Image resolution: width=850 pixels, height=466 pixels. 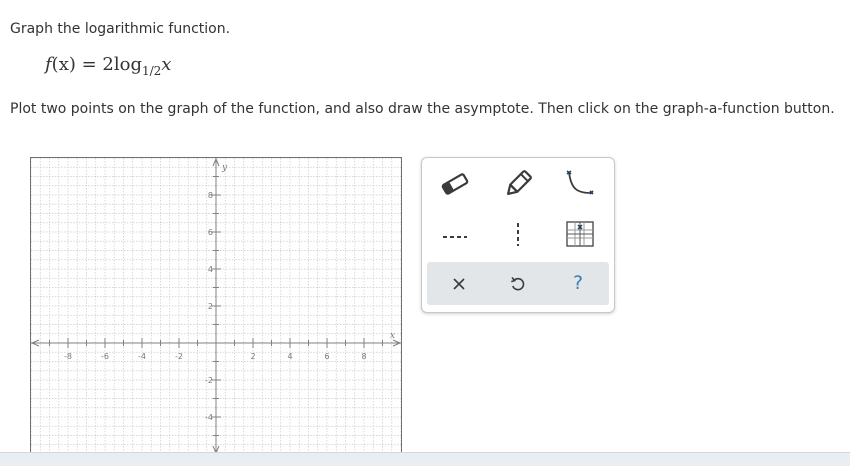 I want to click on pencil-icon, so click(x=519, y=182).